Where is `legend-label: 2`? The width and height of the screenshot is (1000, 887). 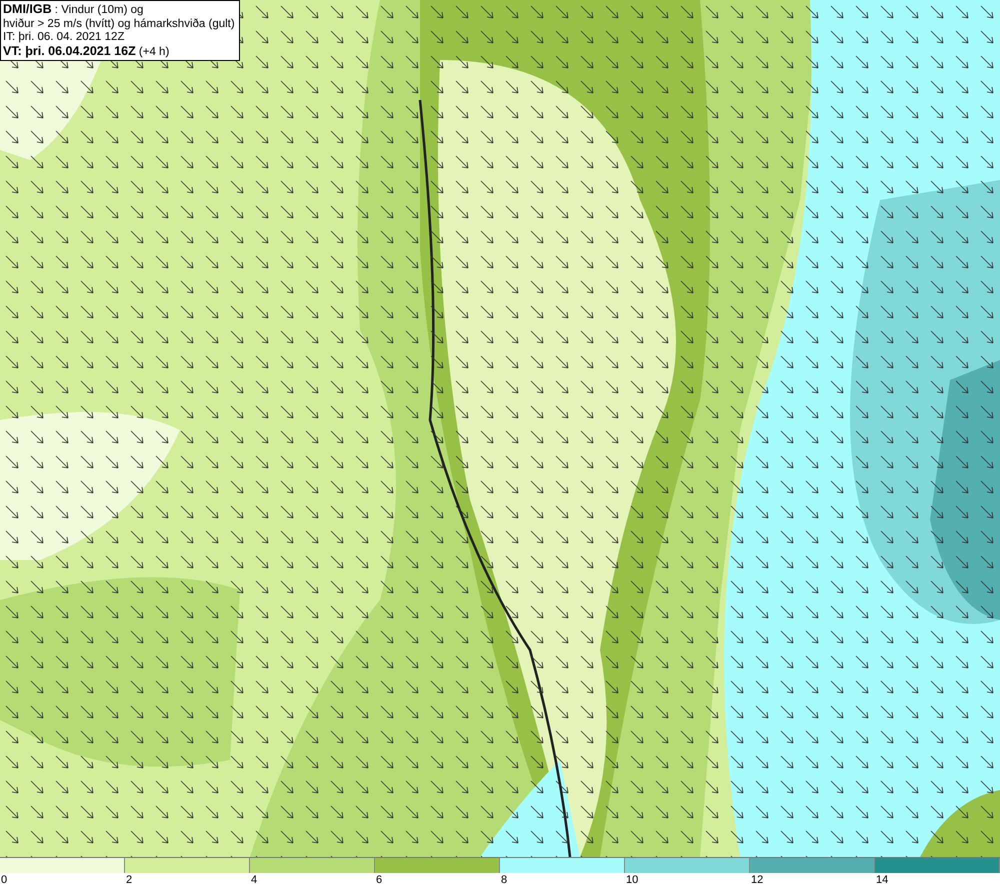 legend-label: 2 is located at coordinates (129, 880).